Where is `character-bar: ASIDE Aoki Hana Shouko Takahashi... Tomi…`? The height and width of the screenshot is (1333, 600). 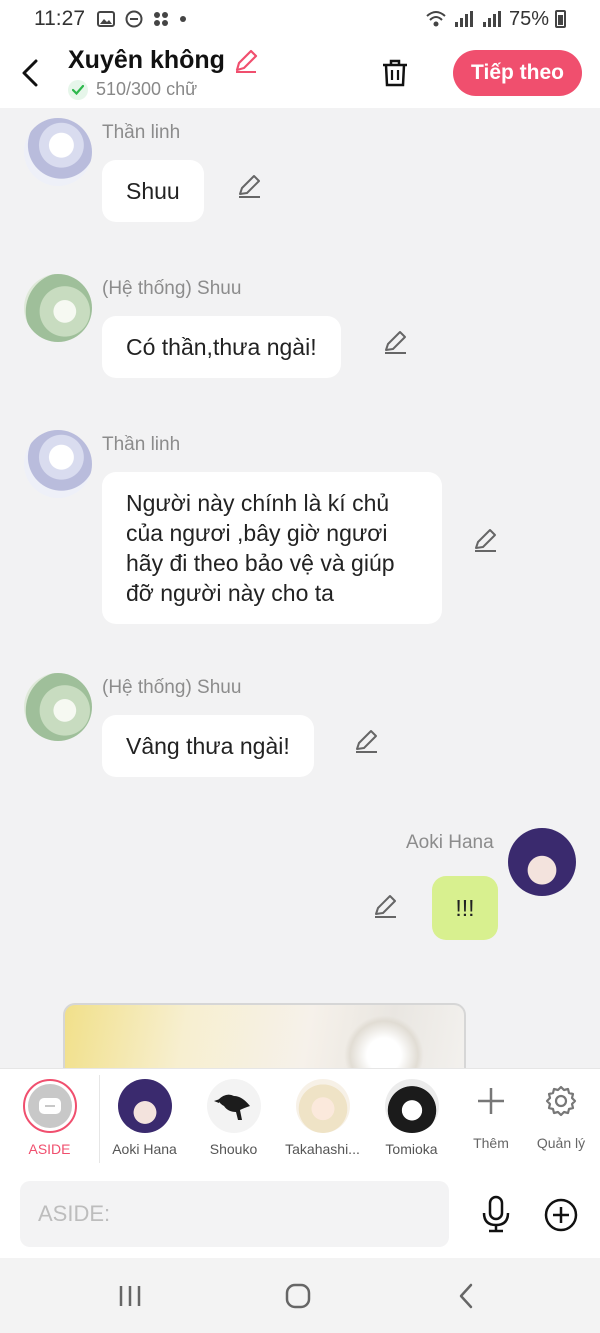 character-bar: ASIDE Aoki Hana Shouko Takahashi... Tomi… is located at coordinates (300, 1119).